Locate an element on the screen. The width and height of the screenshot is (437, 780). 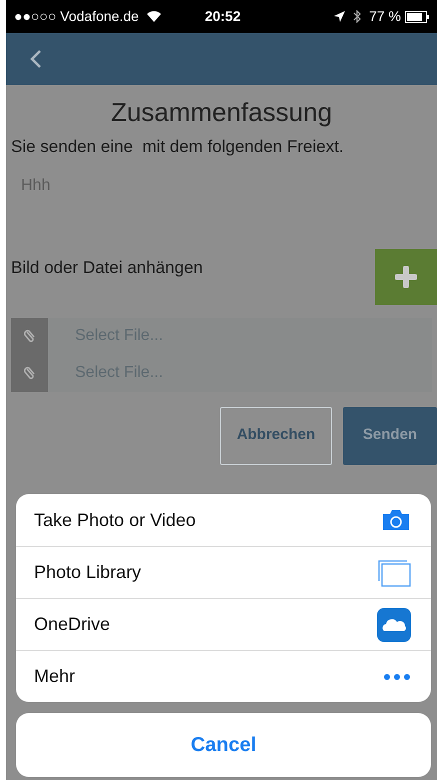
carrier-text: ●●○○○ Vodafone.de is located at coordinates (76, 16).